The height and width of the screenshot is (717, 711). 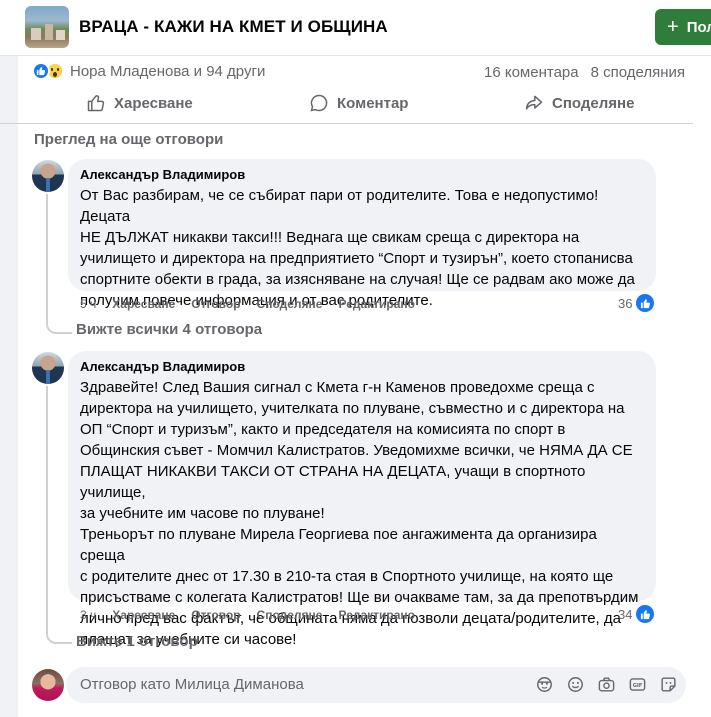 I want to click on comment-button: Коментар, so click(x=358, y=103).